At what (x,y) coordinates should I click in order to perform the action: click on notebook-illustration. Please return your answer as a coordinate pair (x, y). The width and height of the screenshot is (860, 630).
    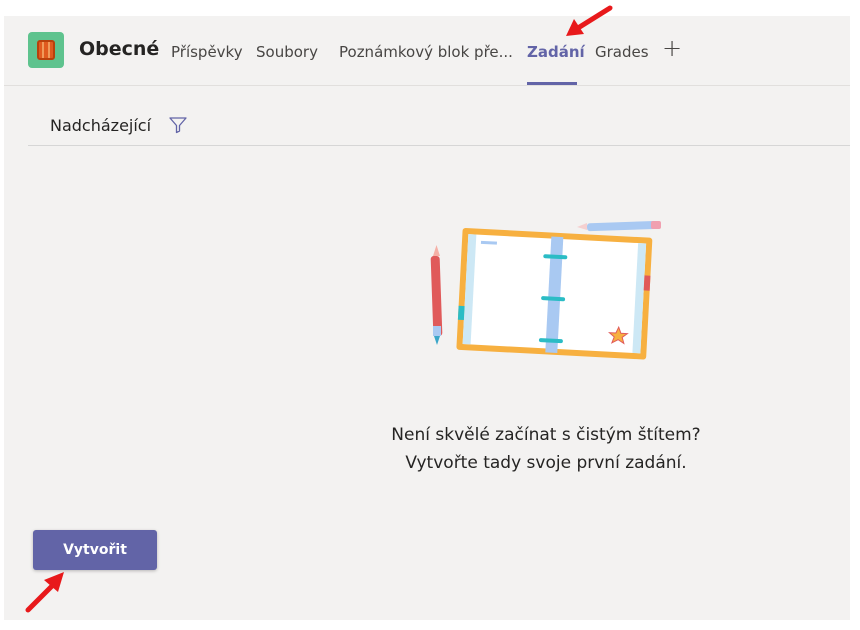
    Looking at the image, I should click on (545, 290).